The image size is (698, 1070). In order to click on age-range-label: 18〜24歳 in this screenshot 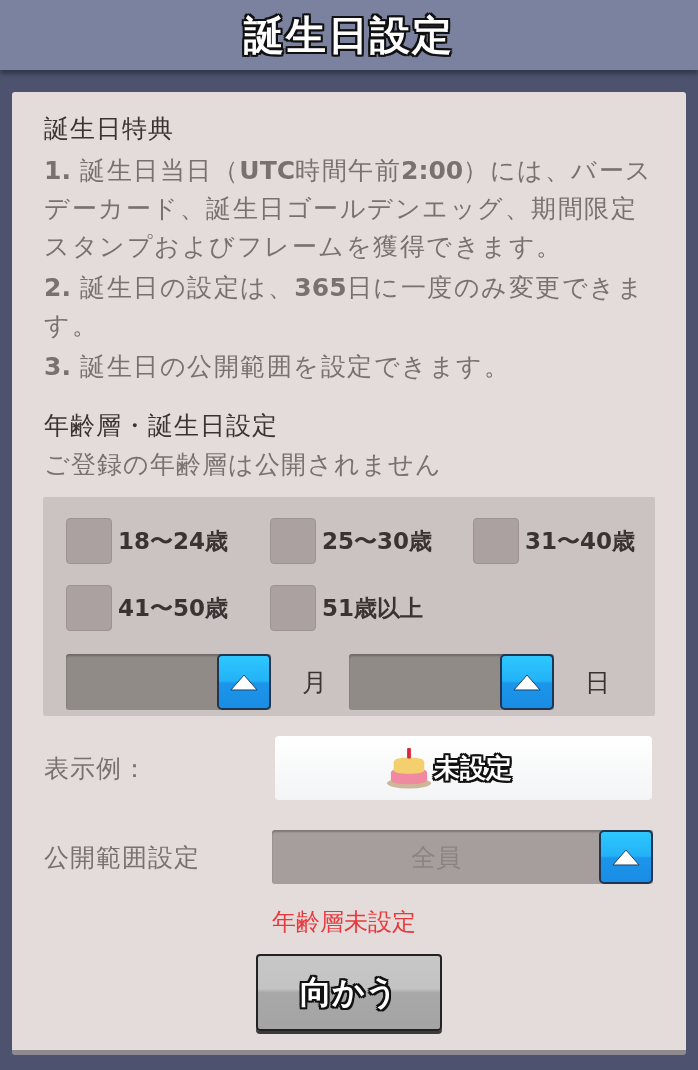, I will do `click(173, 541)`.